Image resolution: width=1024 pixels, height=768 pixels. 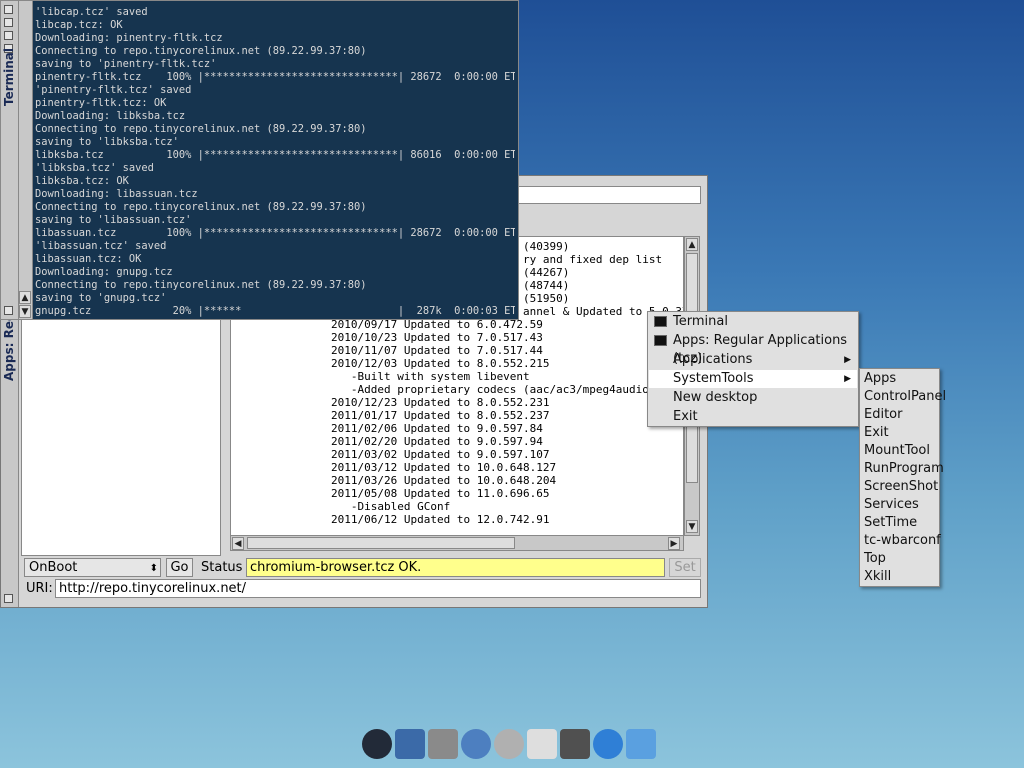 I want to click on terminal-line: saving to 'libassuan.tcz', so click(x=113, y=220).